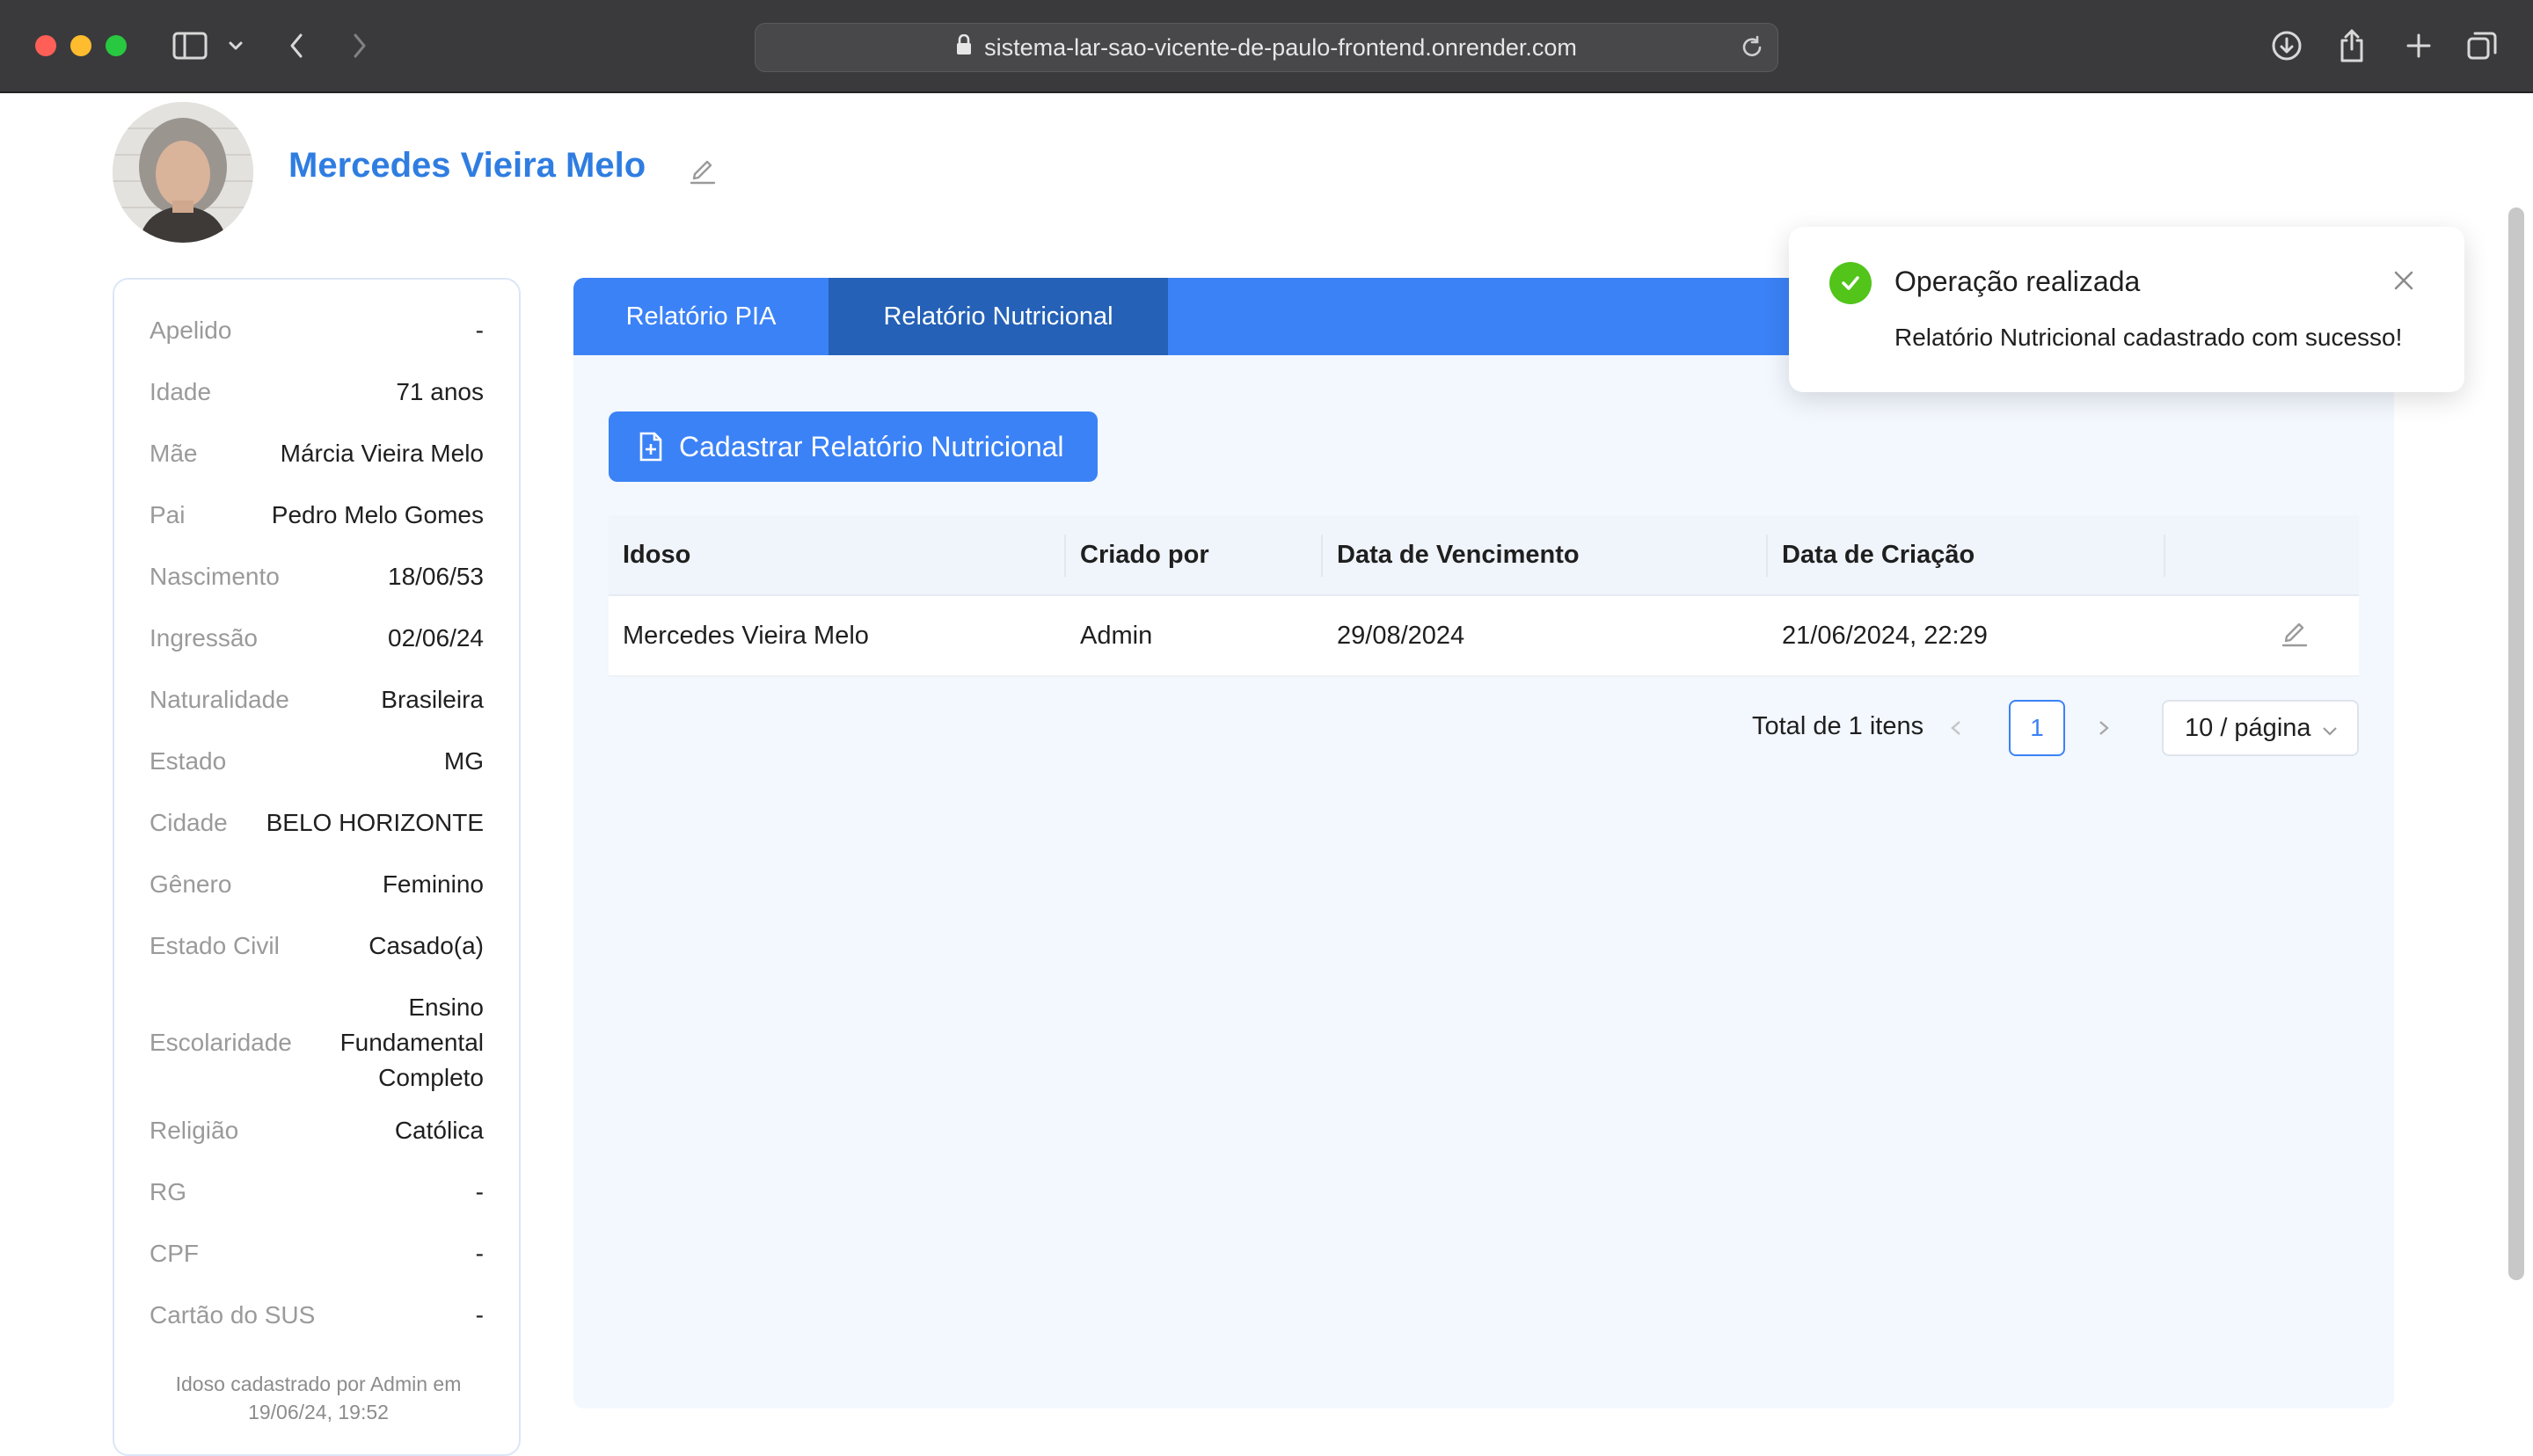  What do you see at coordinates (318, 1412) in the screenshot?
I see `registration-note-line: 19/06/24, 19:52` at bounding box center [318, 1412].